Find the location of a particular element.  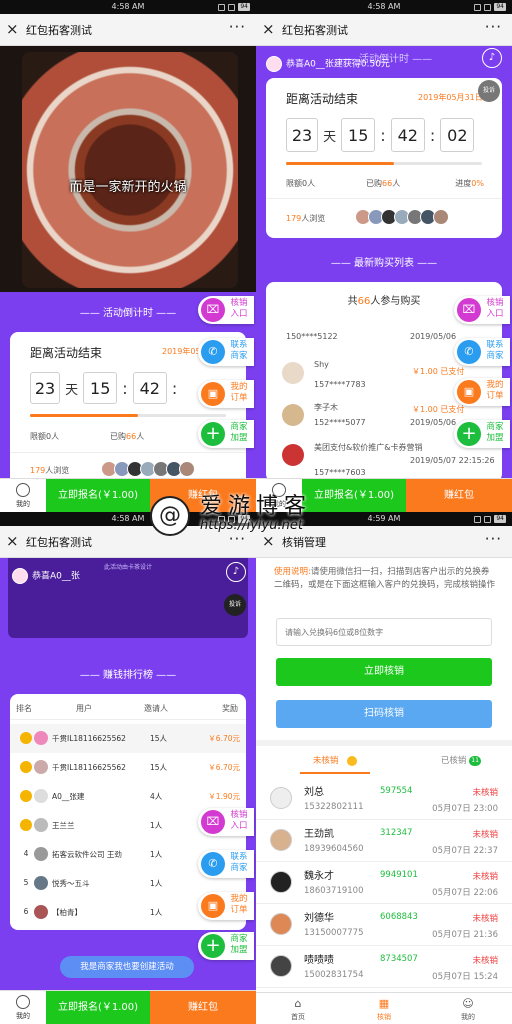

countdown-date: 2019年05 is located at coordinates (181, 351).